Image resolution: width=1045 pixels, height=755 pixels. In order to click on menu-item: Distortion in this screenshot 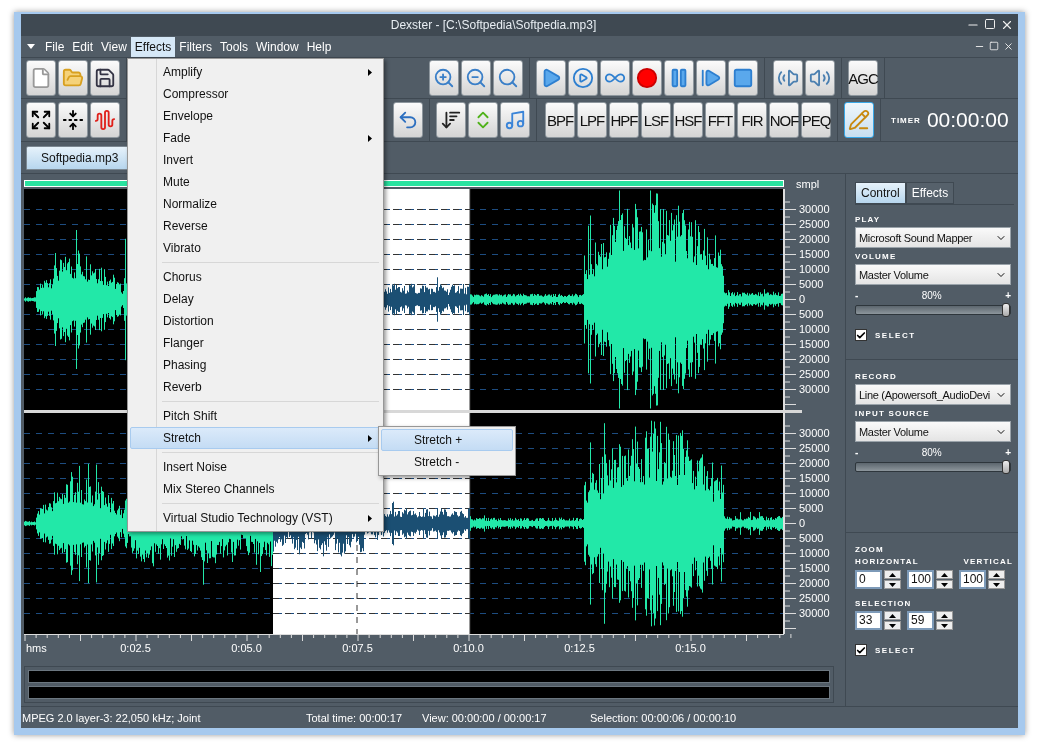, I will do `click(255, 321)`.